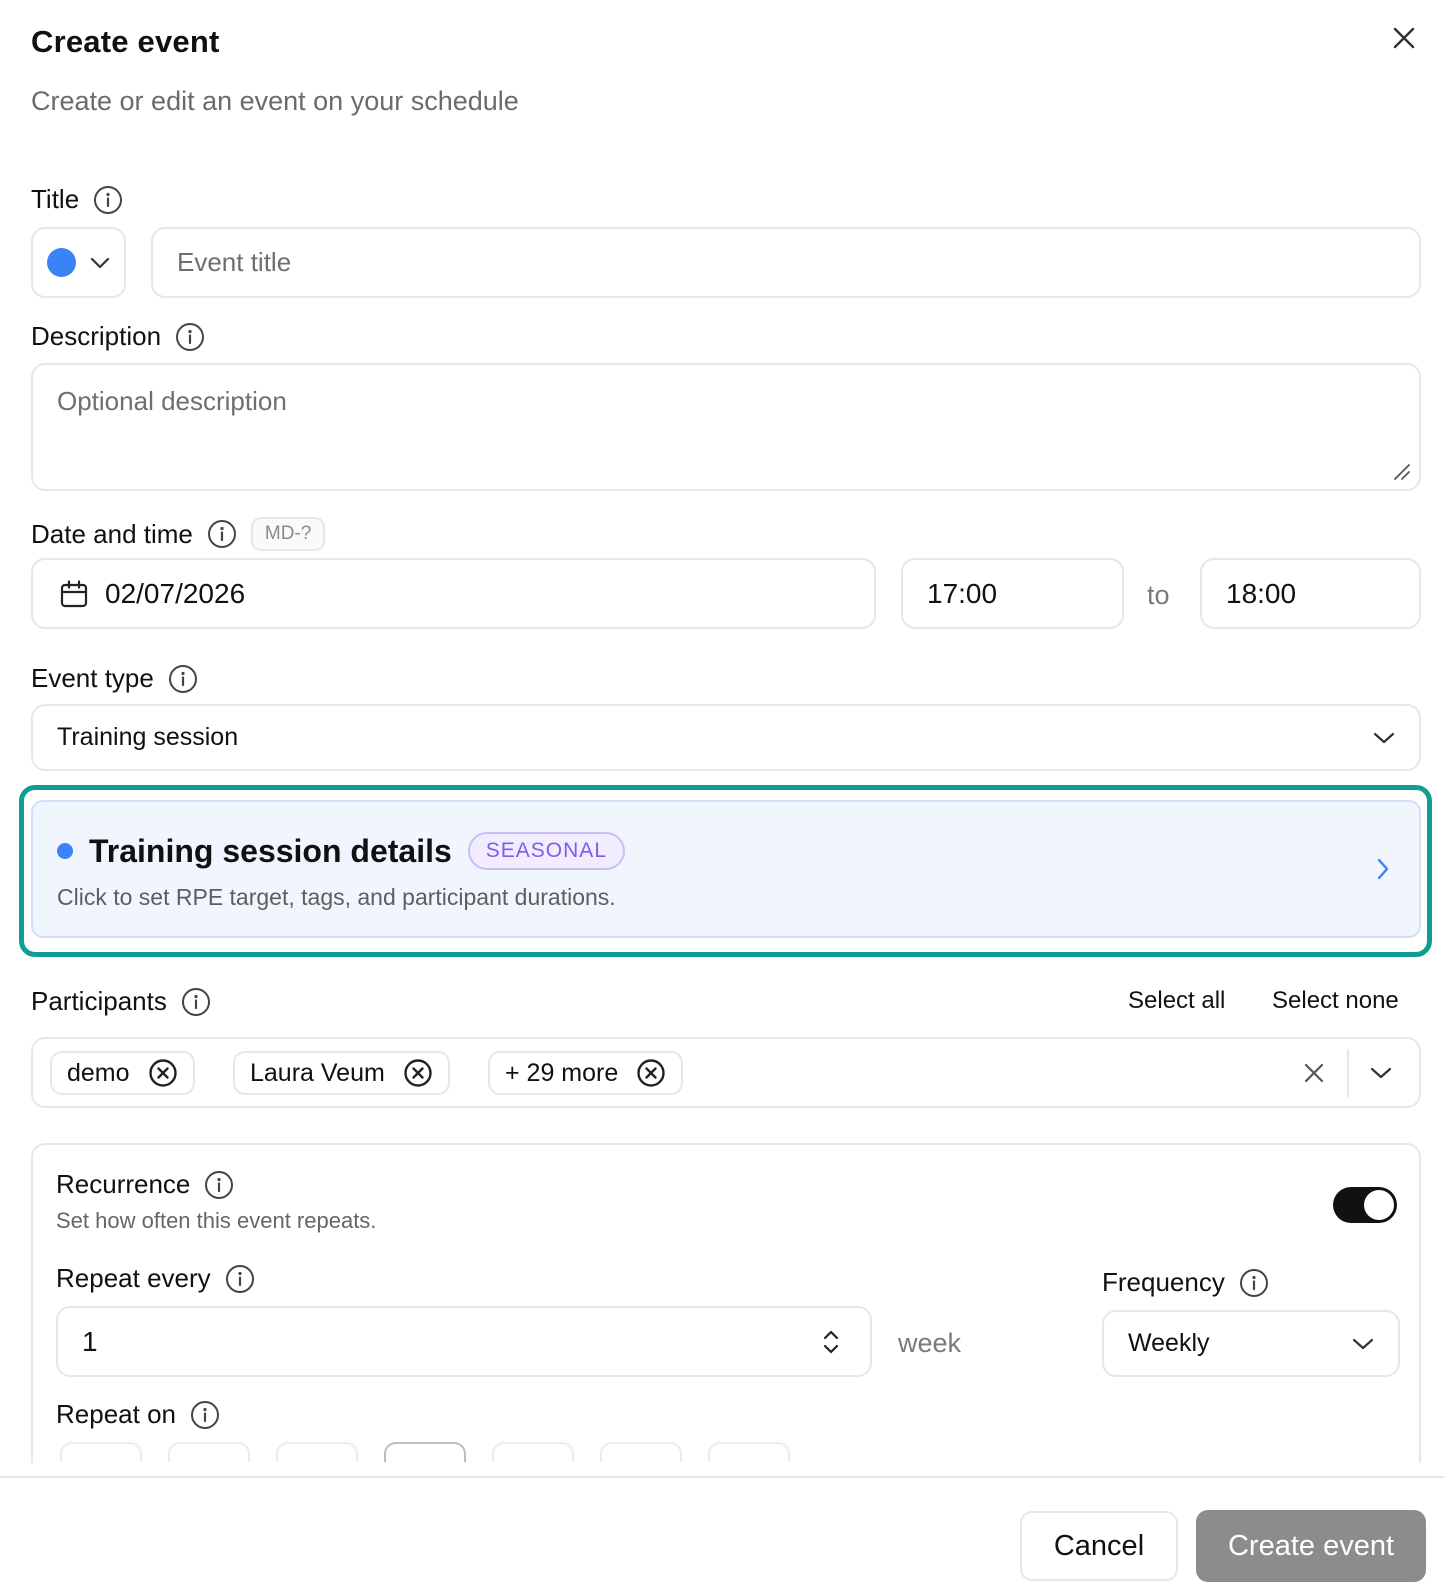 The width and height of the screenshot is (1444, 1596). I want to click on details-title: Training session details, so click(270, 850).